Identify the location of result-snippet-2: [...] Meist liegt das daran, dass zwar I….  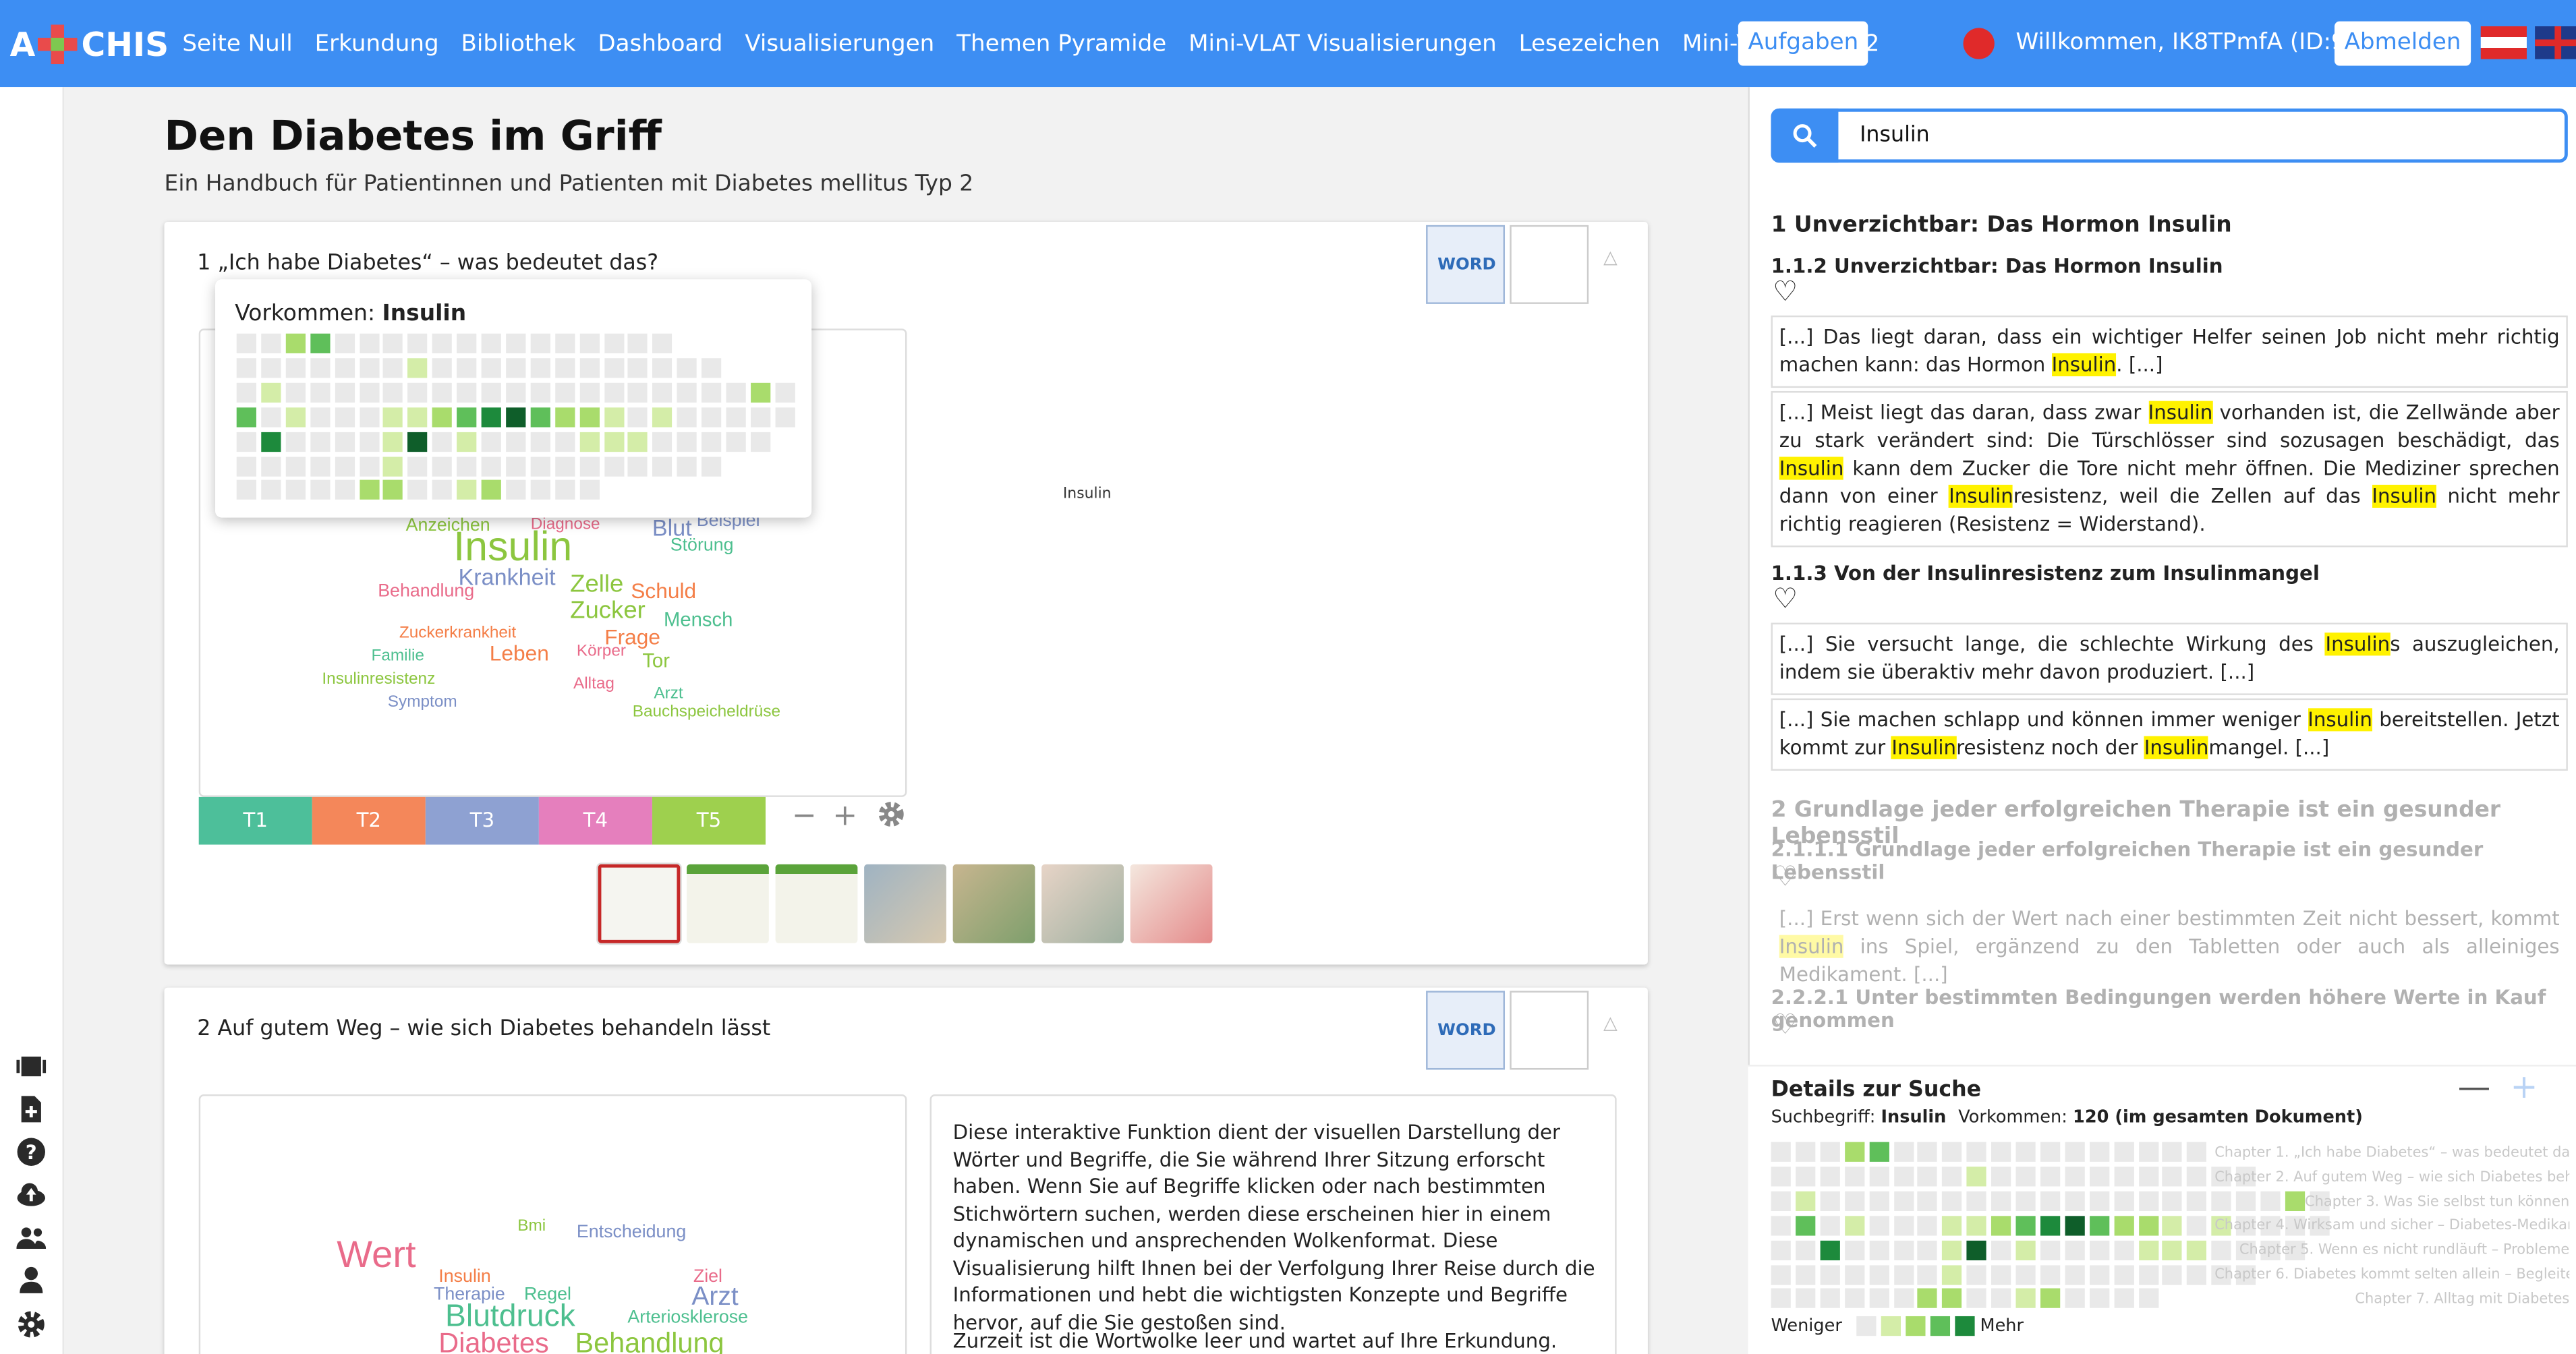
(2169, 469).